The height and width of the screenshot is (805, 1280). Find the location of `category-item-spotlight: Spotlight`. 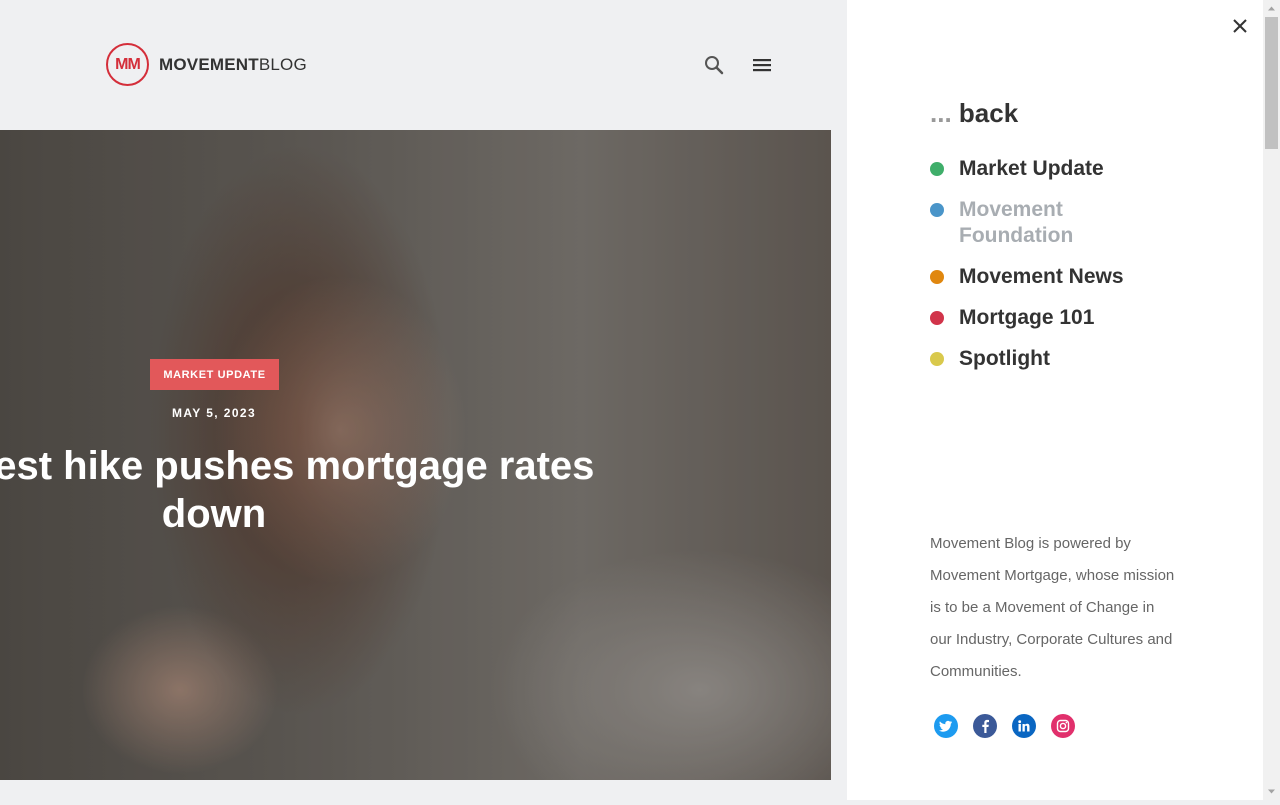

category-item-spotlight: Spotlight is located at coordinates (1060, 359).